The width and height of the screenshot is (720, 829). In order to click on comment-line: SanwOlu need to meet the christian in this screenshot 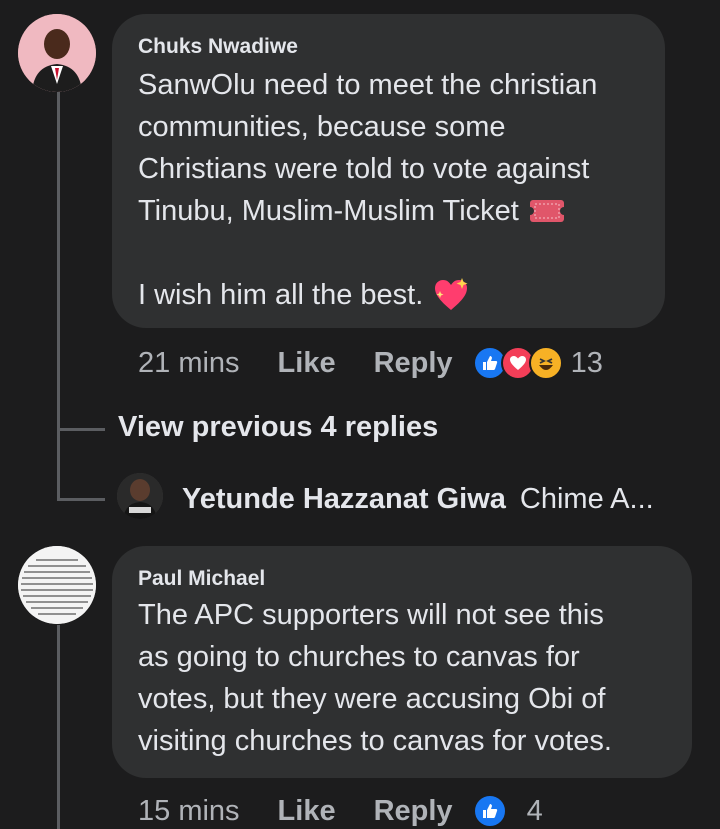, I will do `click(368, 85)`.